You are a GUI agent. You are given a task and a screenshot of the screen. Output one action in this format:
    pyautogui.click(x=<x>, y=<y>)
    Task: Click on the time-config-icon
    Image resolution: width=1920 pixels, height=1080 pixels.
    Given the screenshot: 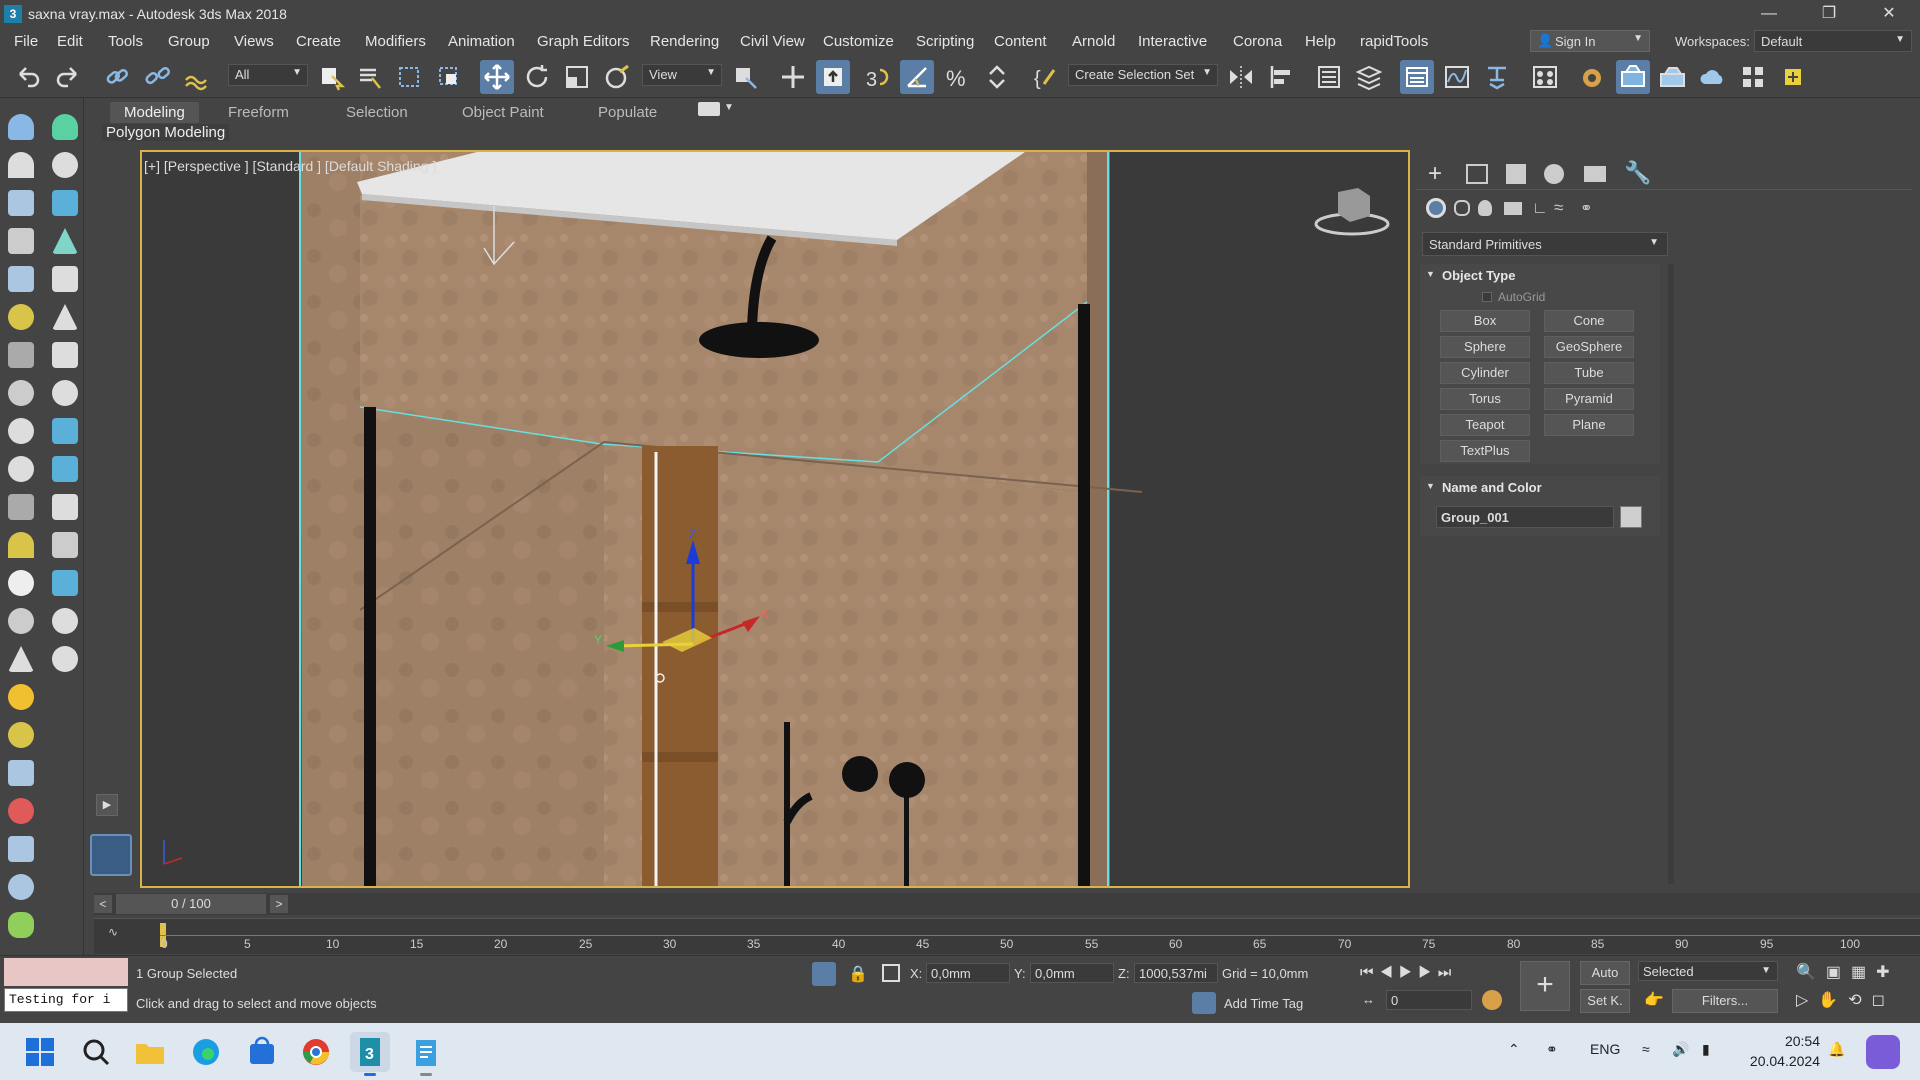 What is the action you would take?
    pyautogui.click(x=1492, y=1000)
    